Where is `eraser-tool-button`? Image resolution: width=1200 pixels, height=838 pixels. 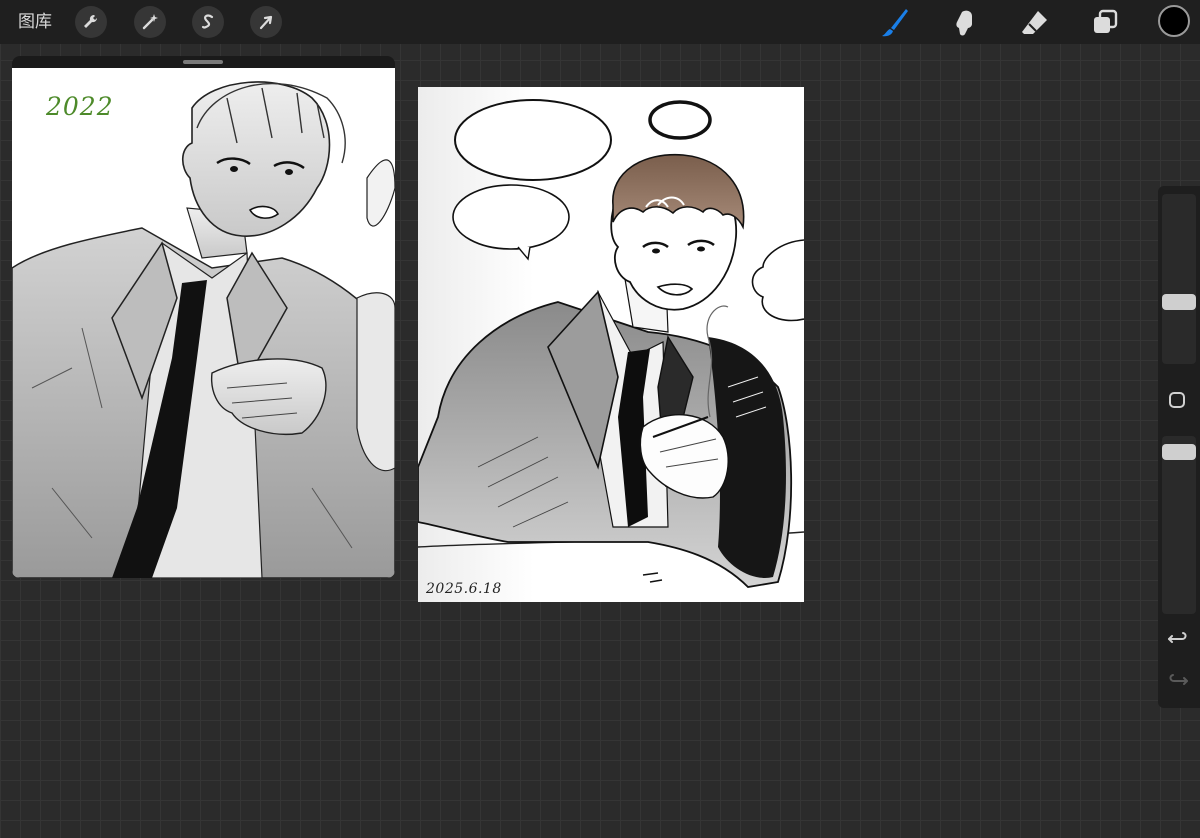 eraser-tool-button is located at coordinates (1035, 23).